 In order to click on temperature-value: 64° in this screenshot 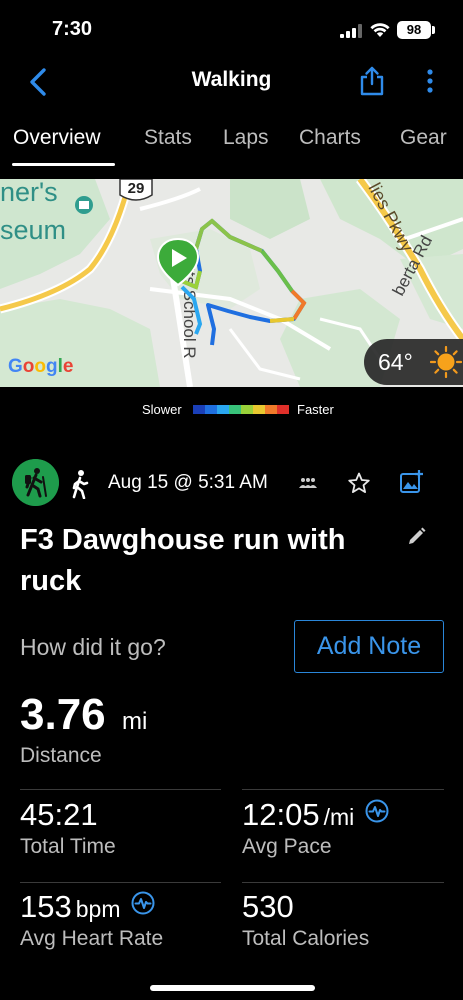, I will do `click(395, 362)`.